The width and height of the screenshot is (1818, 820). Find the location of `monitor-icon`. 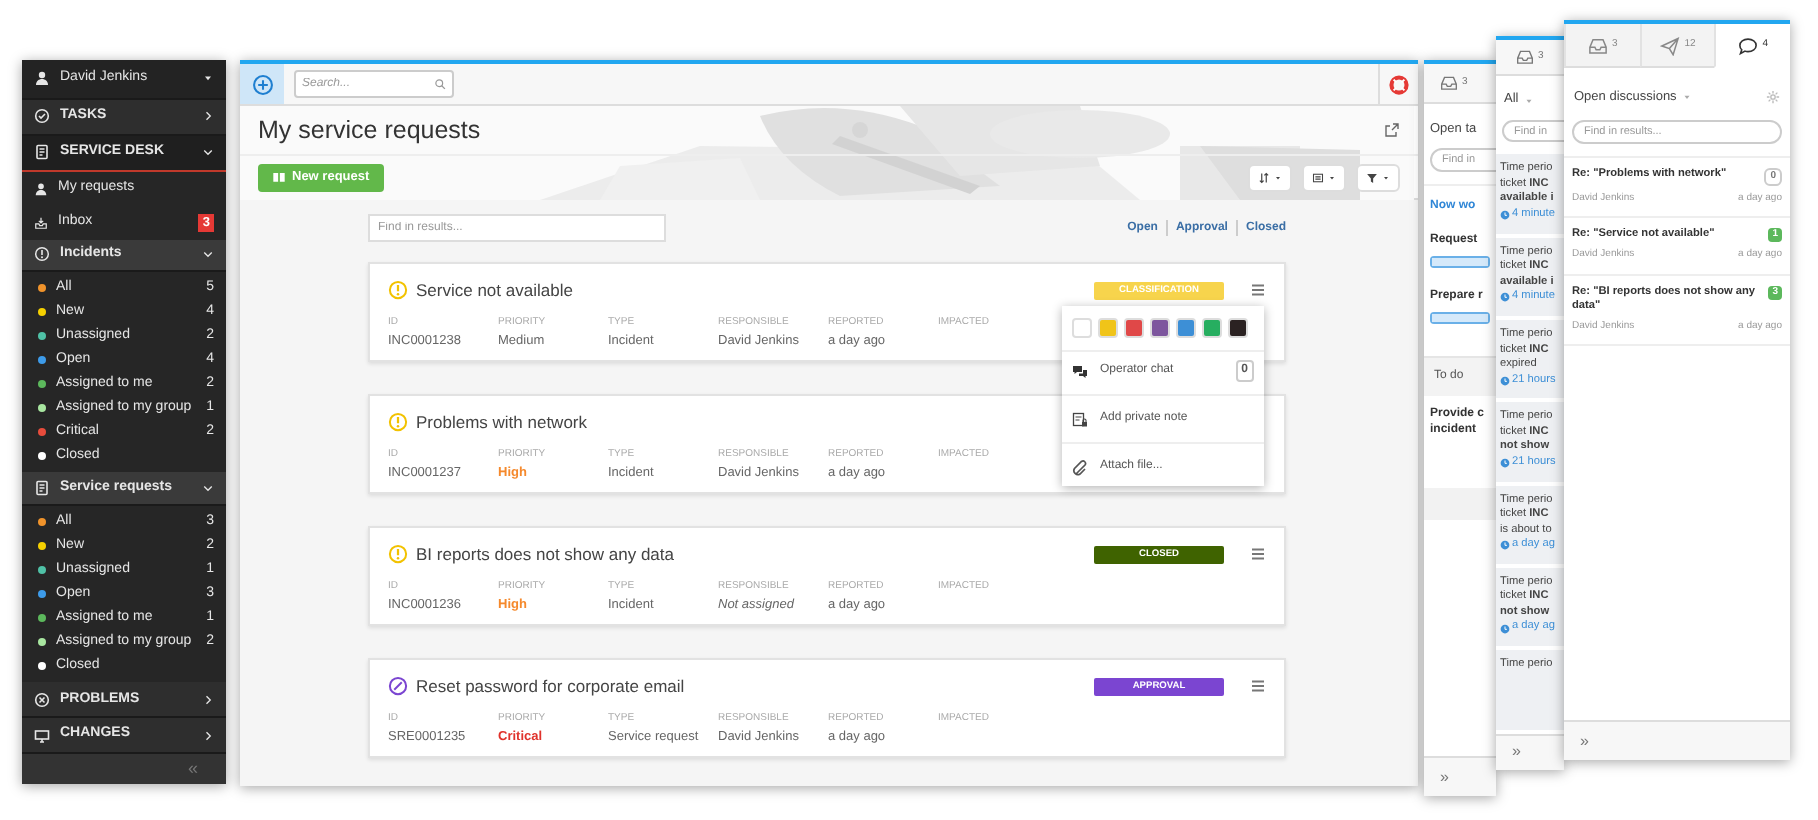

monitor-icon is located at coordinates (42, 735).